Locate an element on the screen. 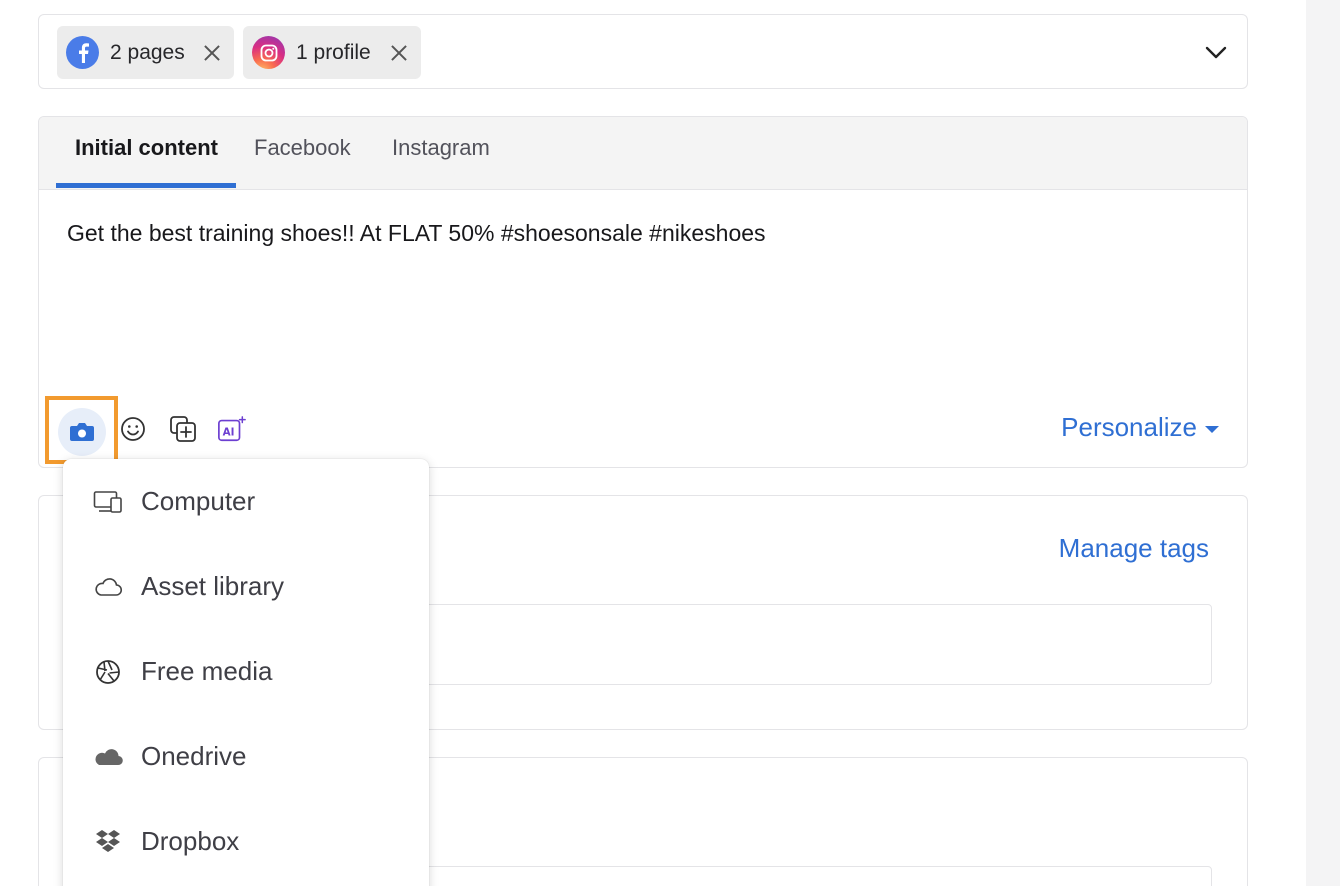  svg-text: AI is located at coordinates (229, 433).